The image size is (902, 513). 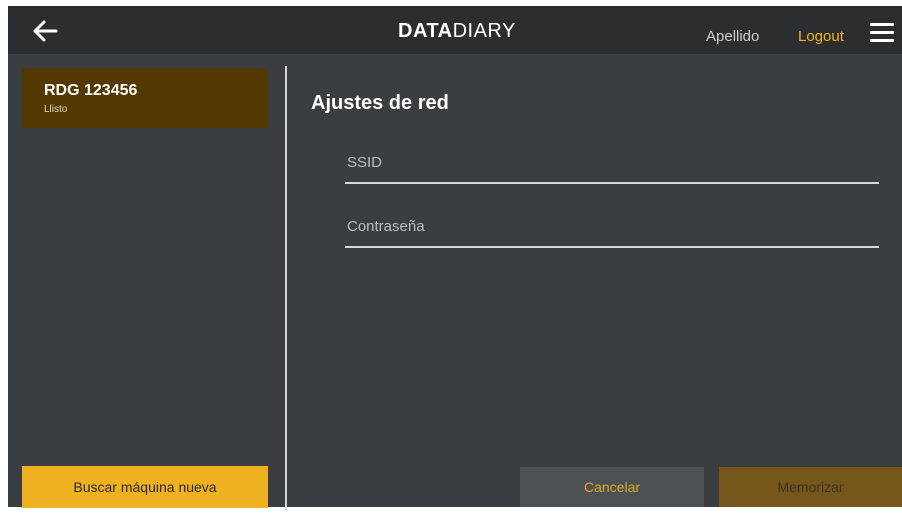 What do you see at coordinates (145, 487) in the screenshot?
I see `search-new-machine-button: Buscar máquina nueva` at bounding box center [145, 487].